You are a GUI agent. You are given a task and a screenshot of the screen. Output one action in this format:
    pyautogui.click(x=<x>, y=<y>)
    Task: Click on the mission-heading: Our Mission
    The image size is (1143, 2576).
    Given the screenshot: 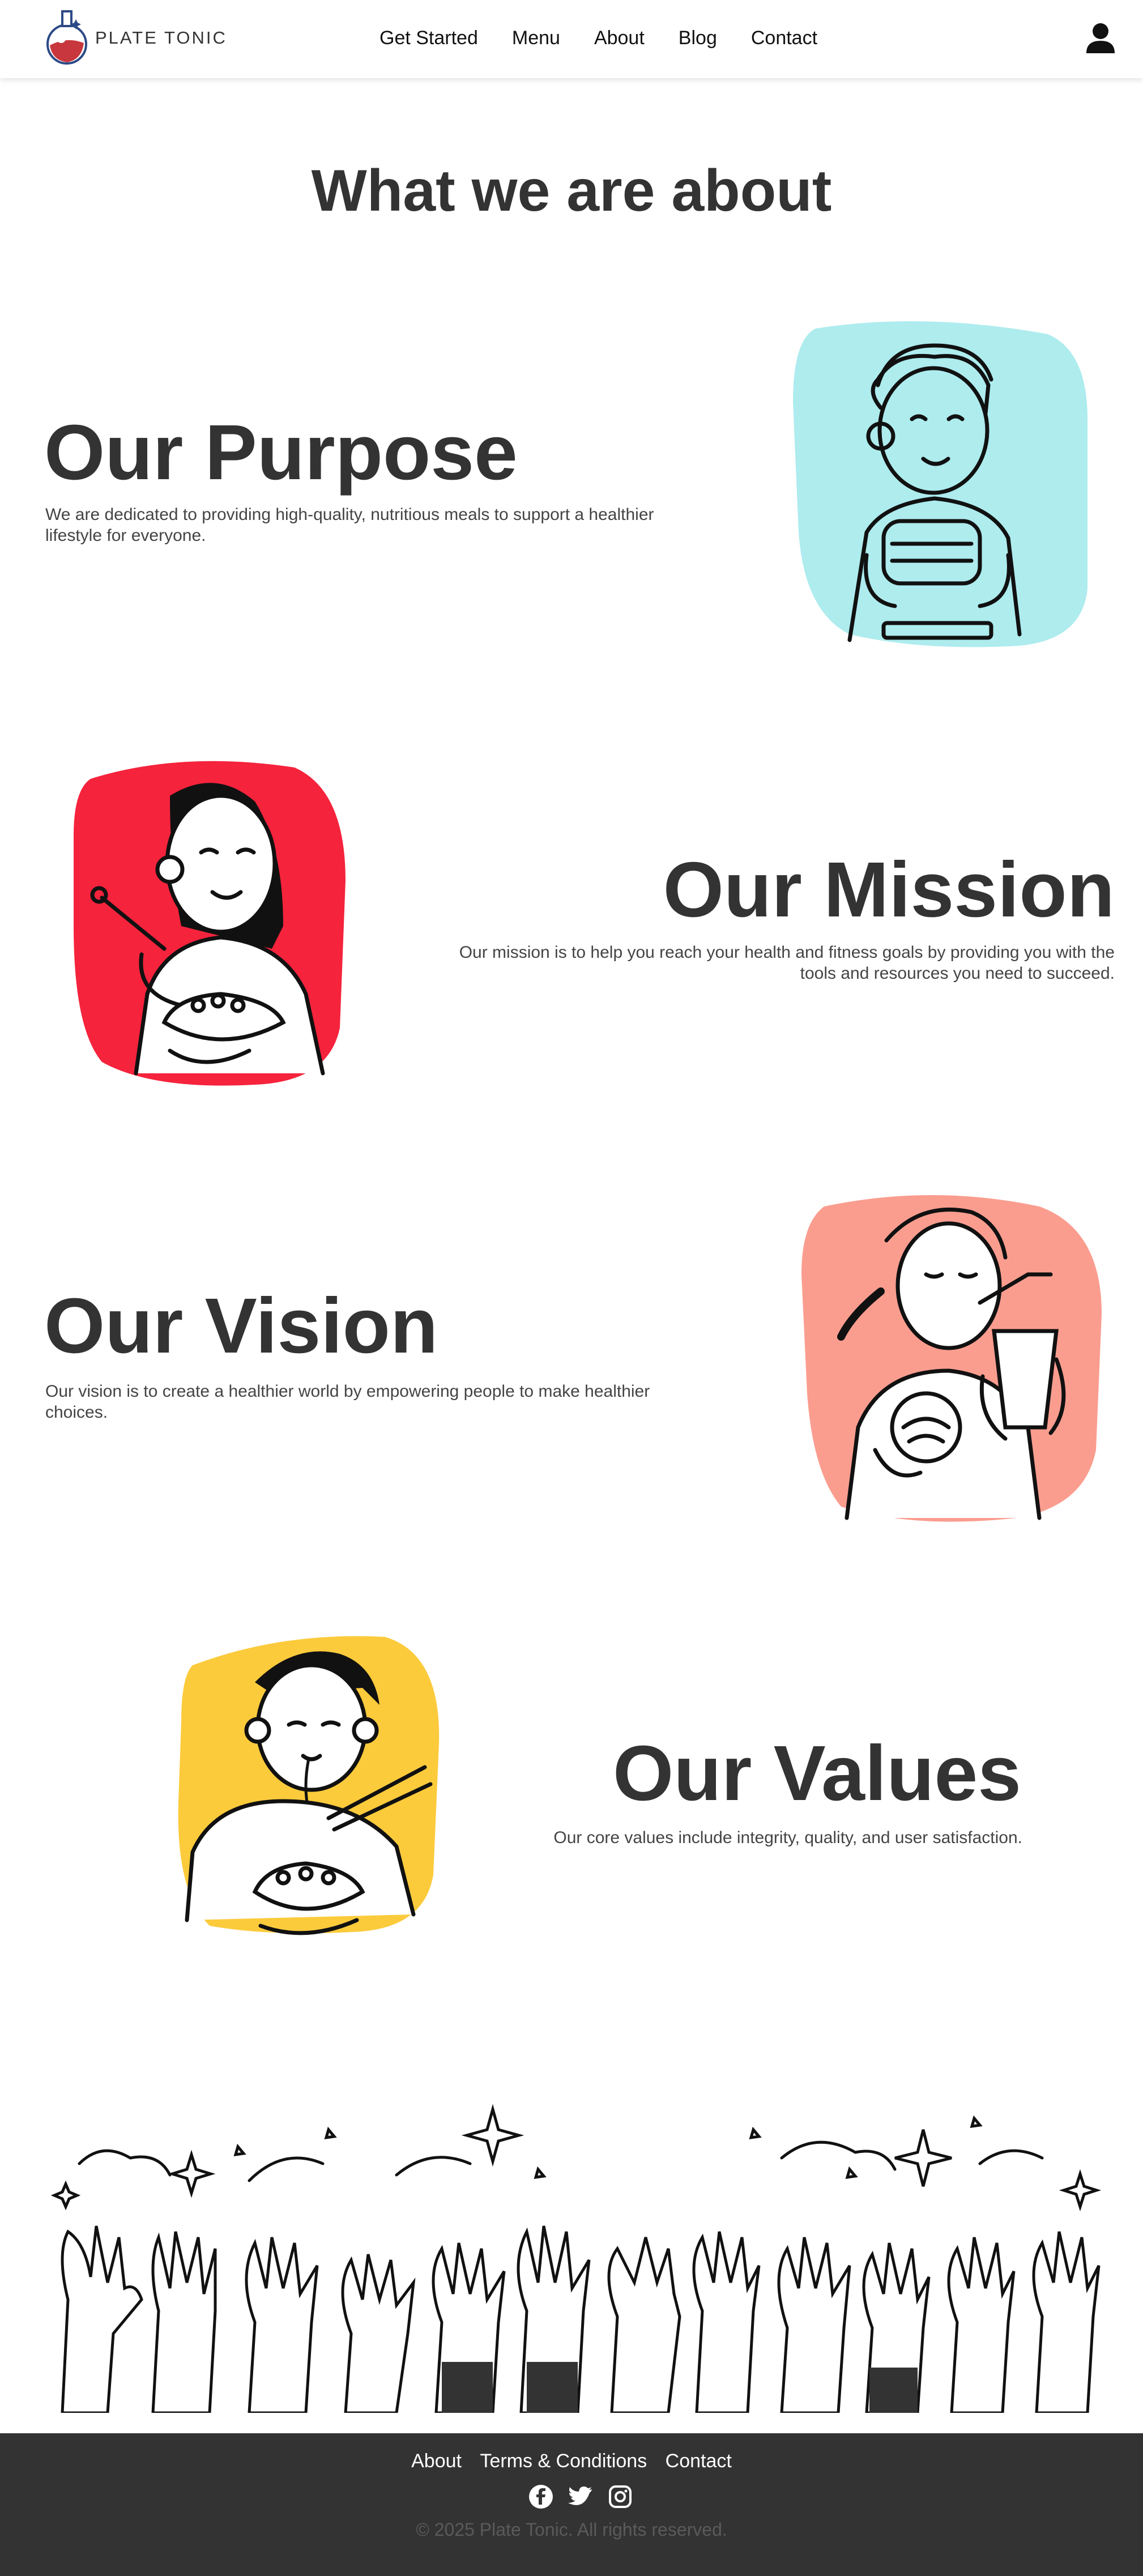 What is the action you would take?
    pyautogui.click(x=889, y=889)
    